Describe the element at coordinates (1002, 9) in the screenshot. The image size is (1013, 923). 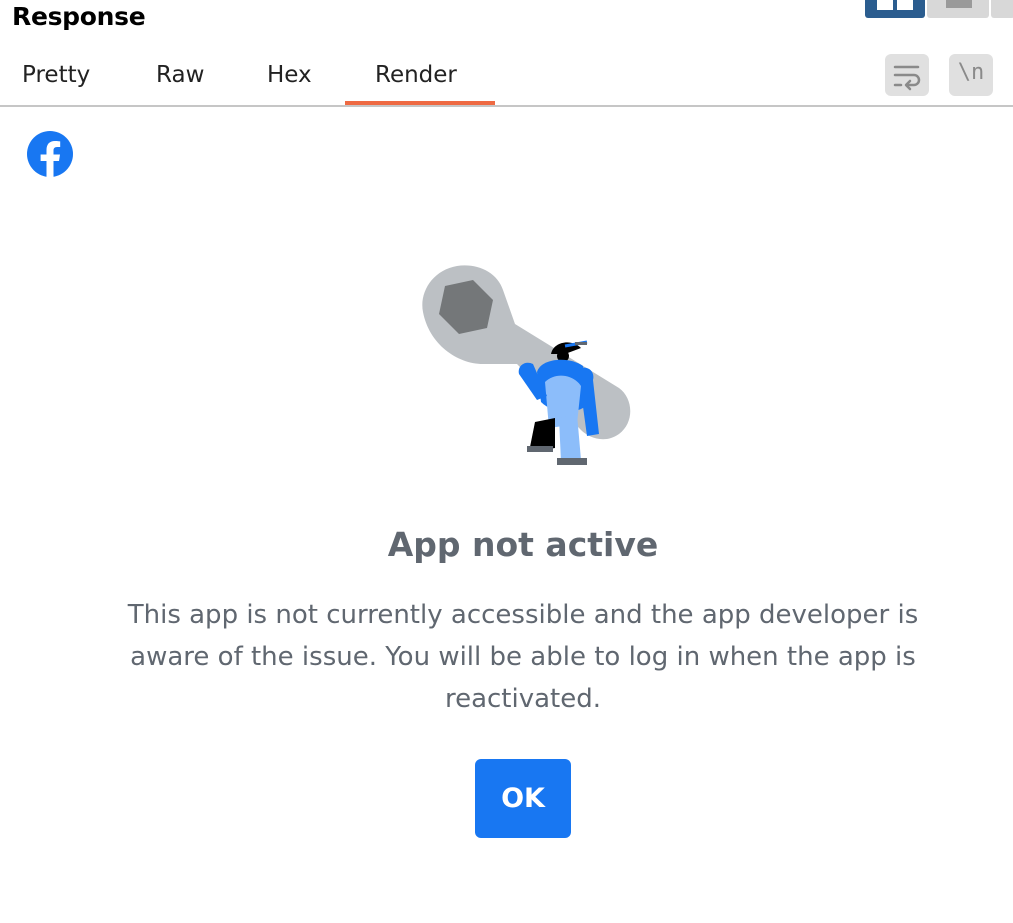
I see `layout-single-button` at that location.